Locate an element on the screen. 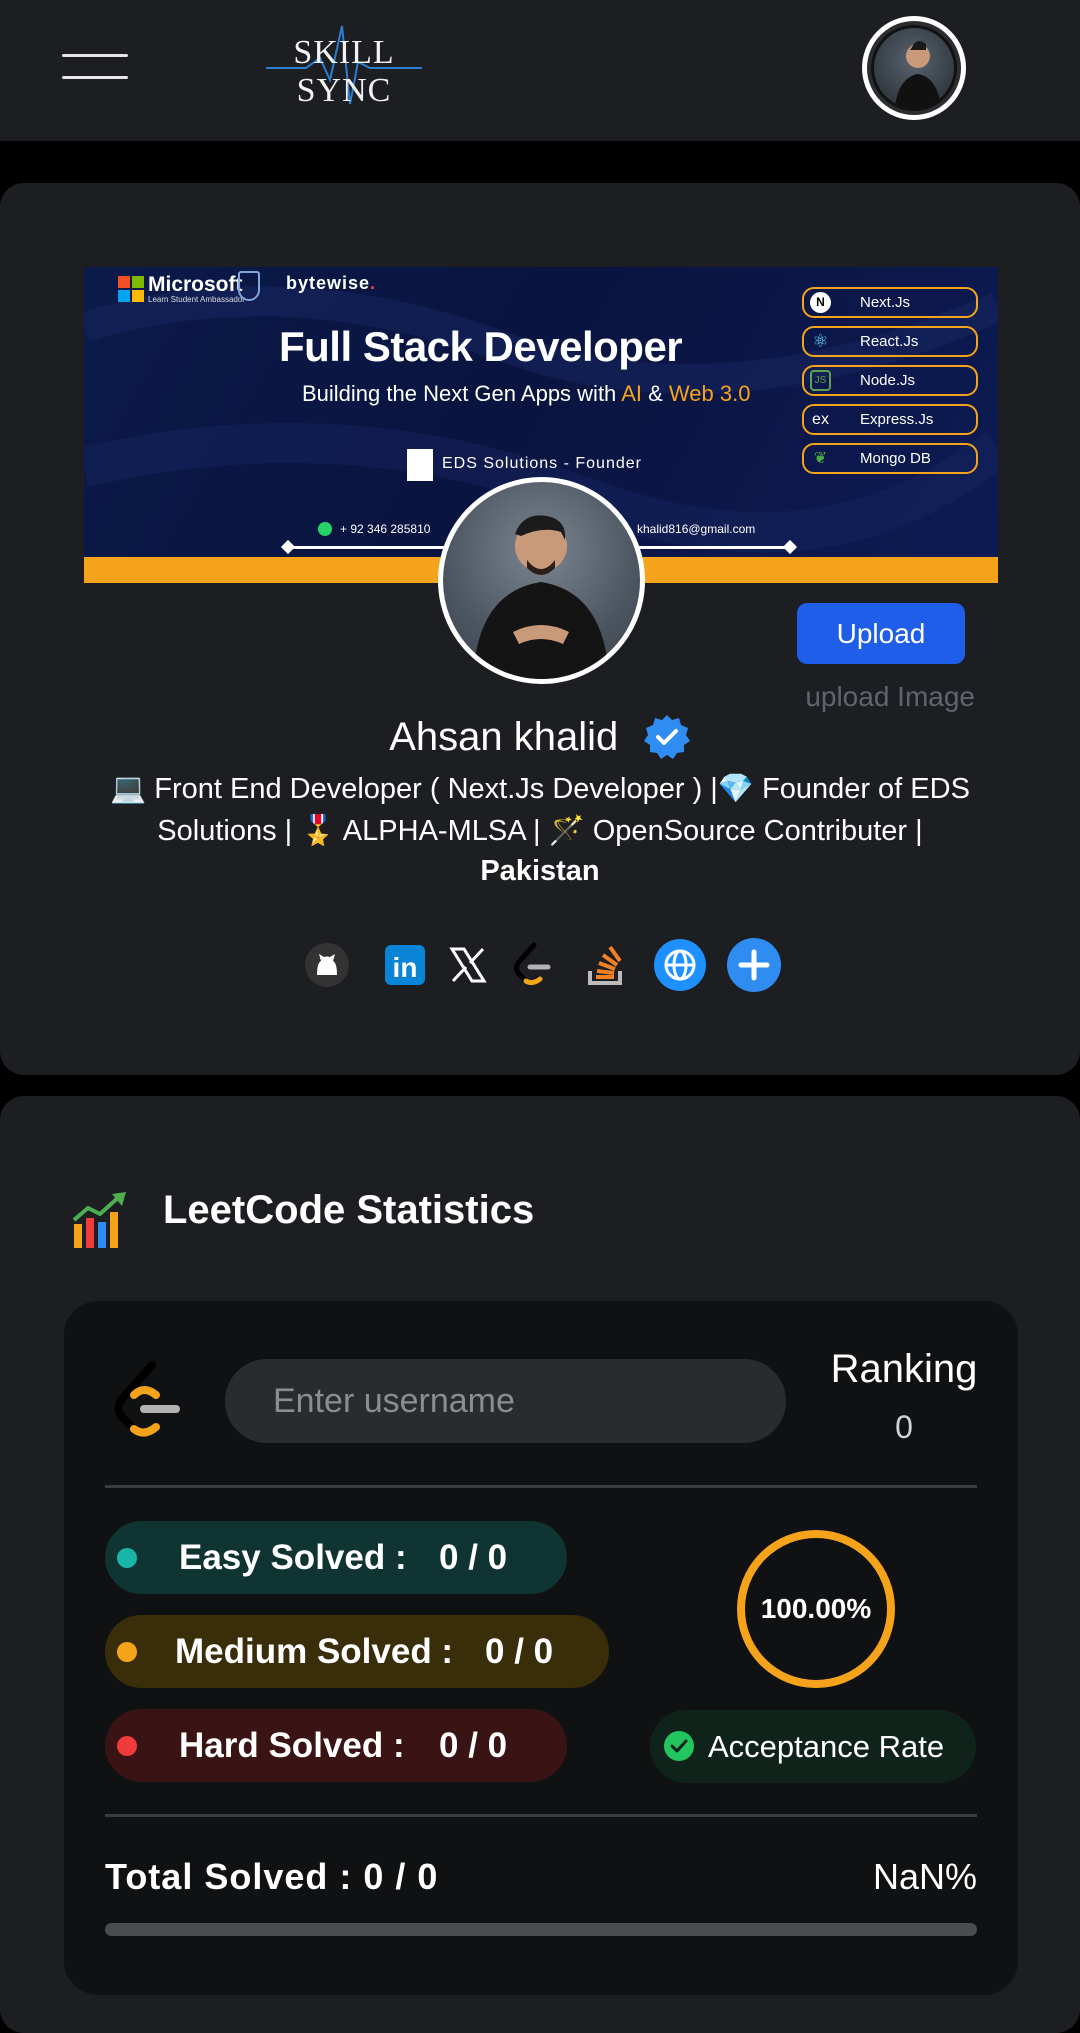 This screenshot has height=2033, width=1080. profile-name-row: Ahsan khalid is located at coordinates (540, 737).